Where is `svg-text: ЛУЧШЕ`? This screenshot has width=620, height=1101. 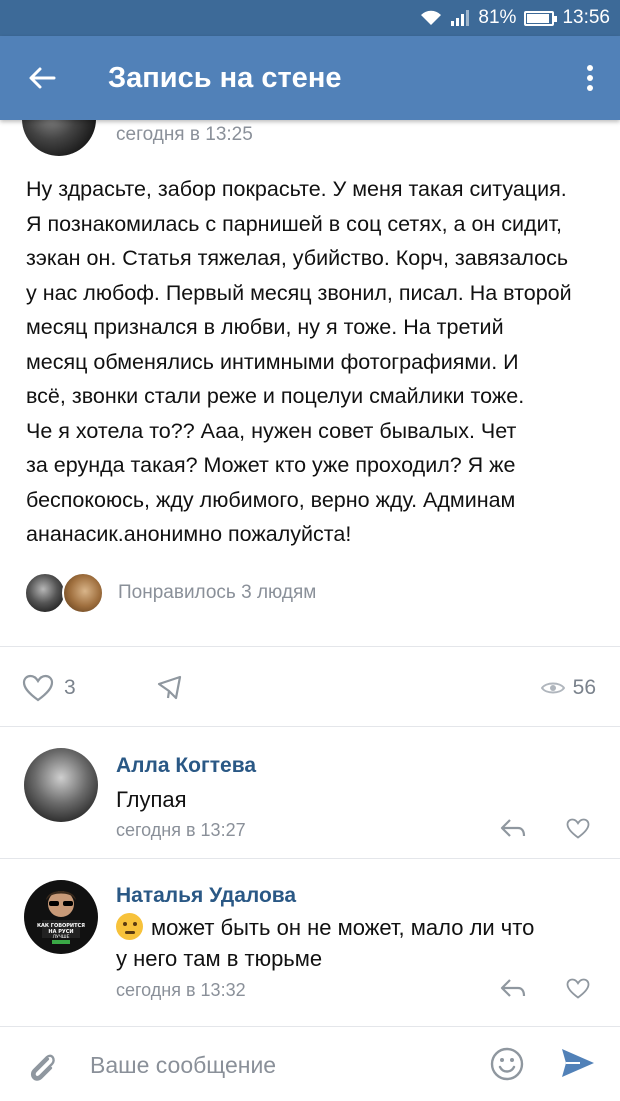
svg-text: ЛУЧШЕ is located at coordinates (61, 937).